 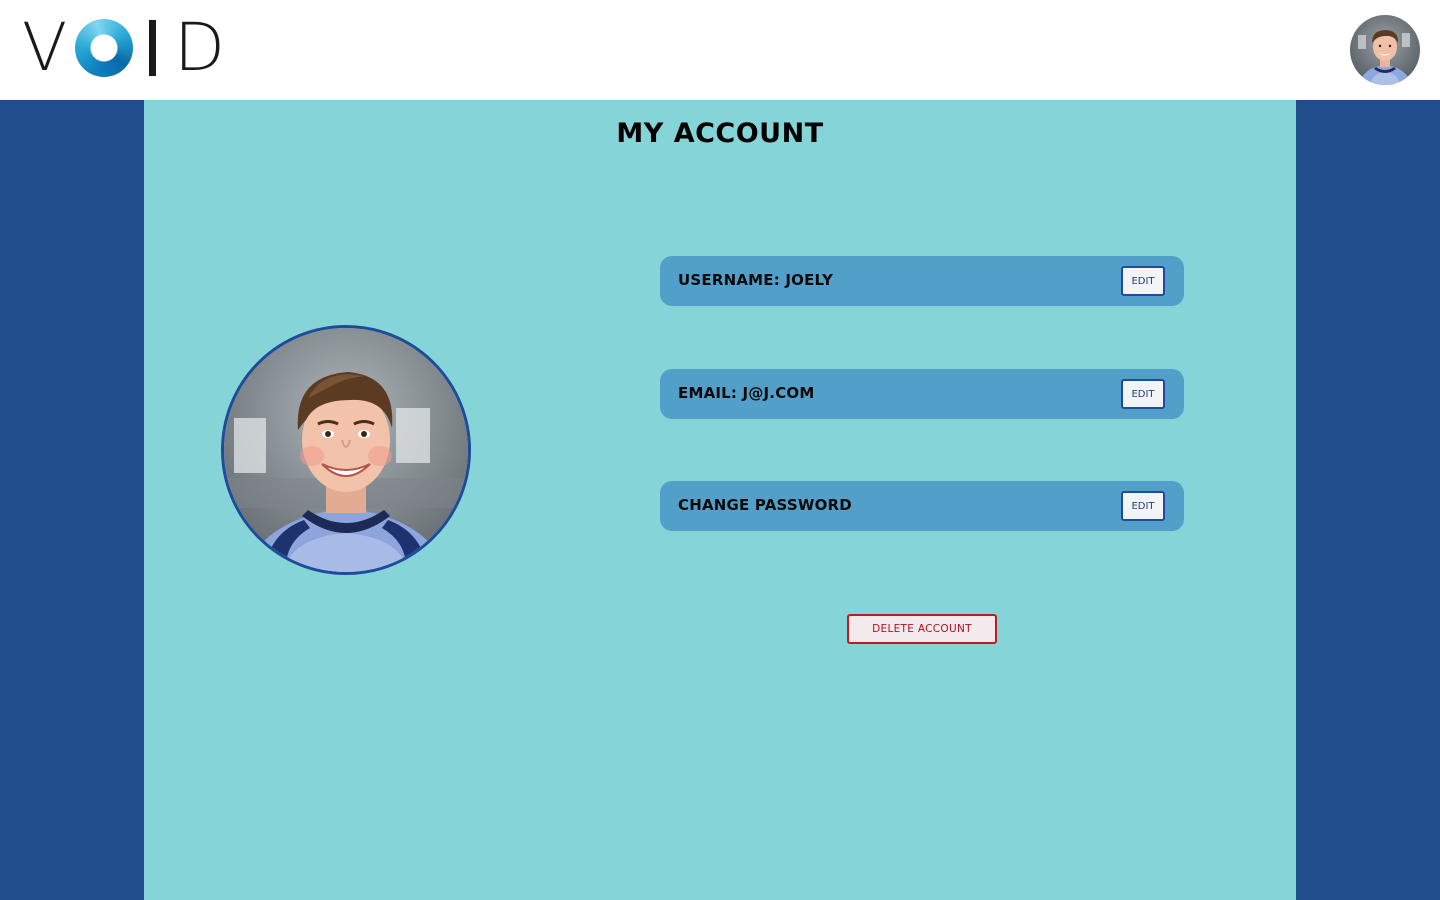 I want to click on header-avatar, so click(x=1385, y=50).